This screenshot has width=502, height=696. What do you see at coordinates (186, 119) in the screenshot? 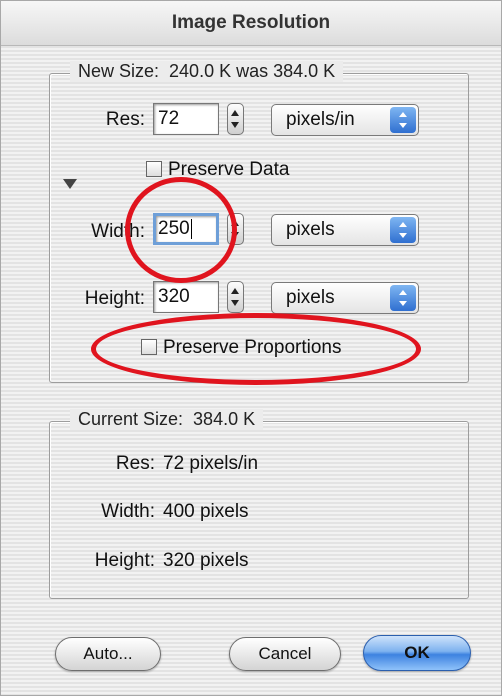
I see `res-input: 72` at bounding box center [186, 119].